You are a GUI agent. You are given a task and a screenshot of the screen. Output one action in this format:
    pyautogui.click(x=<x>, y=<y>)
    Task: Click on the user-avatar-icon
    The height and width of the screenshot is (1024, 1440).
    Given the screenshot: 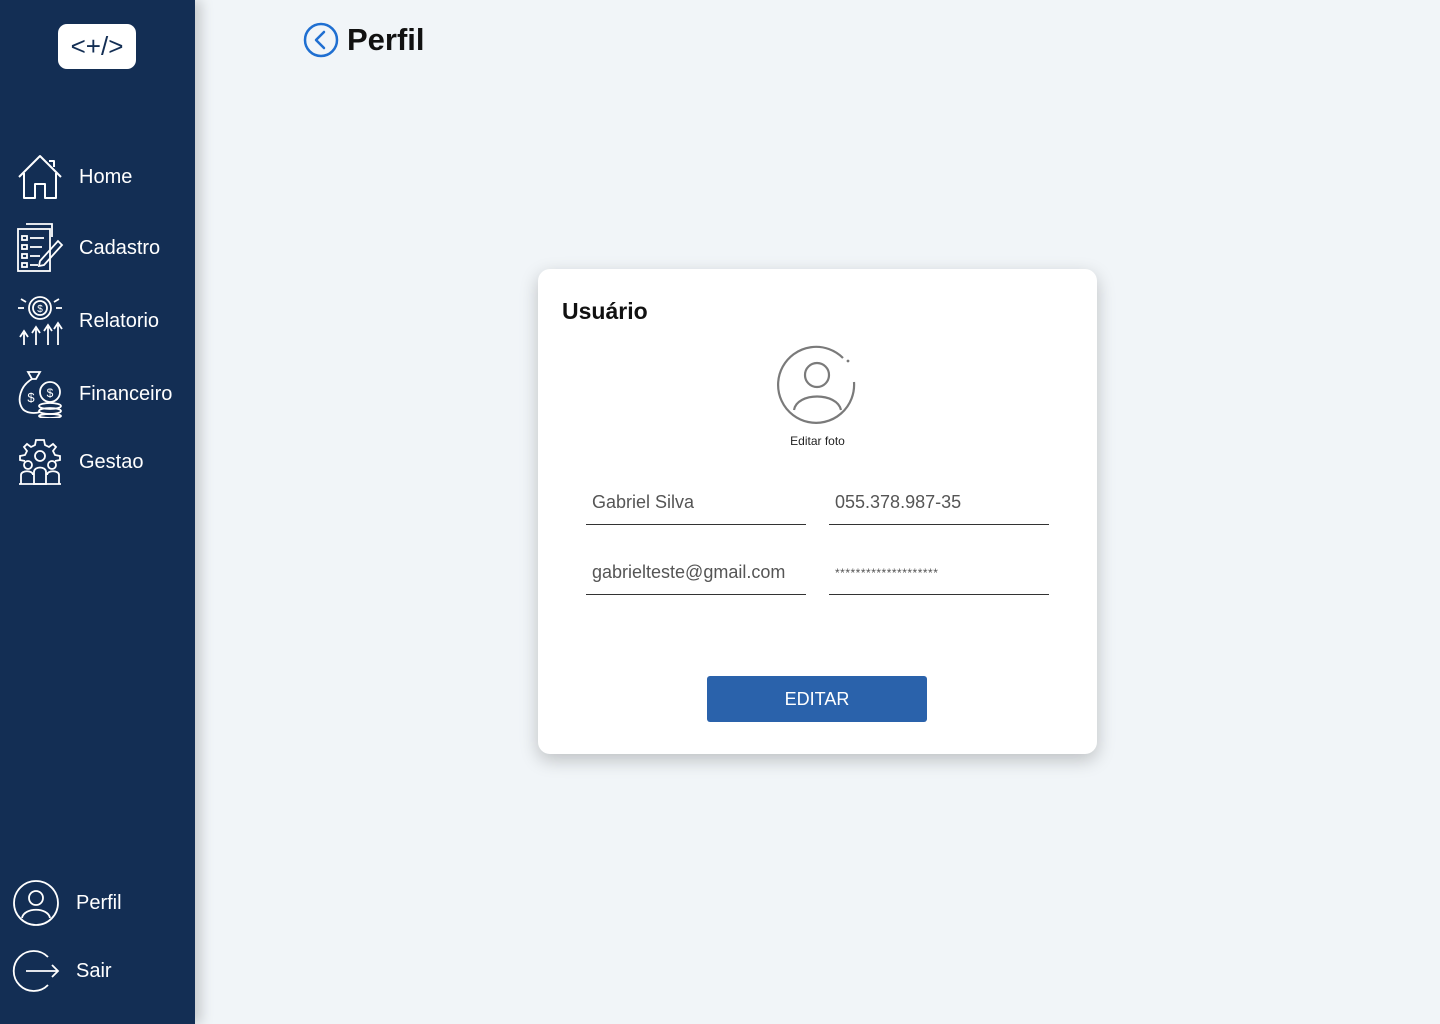 What is the action you would take?
    pyautogui.click(x=816, y=384)
    